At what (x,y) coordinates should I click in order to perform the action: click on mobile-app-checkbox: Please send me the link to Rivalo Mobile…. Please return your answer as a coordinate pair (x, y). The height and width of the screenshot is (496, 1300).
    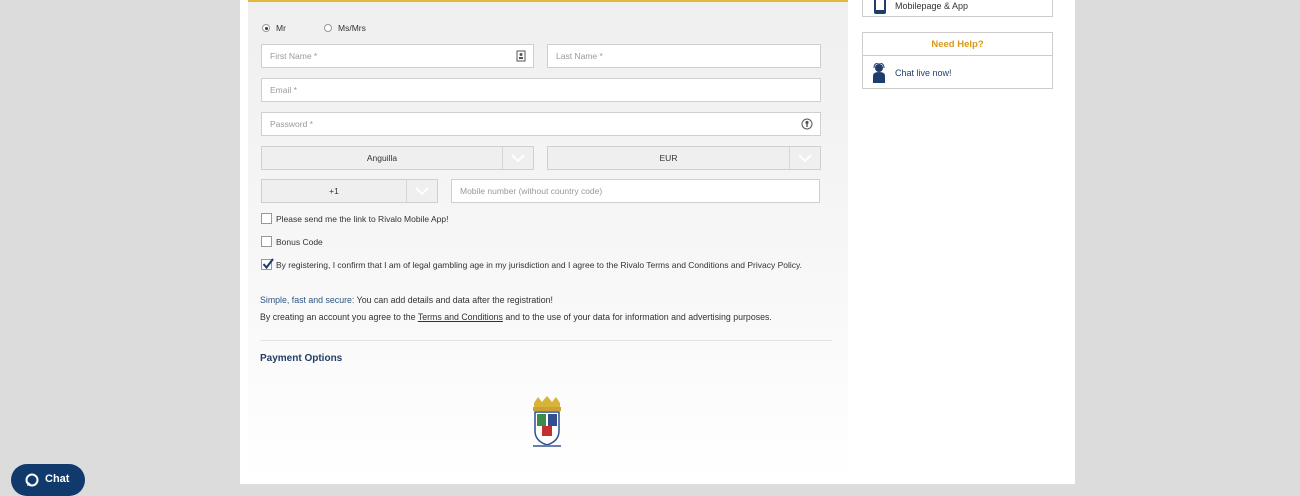
    Looking at the image, I should click on (354, 218).